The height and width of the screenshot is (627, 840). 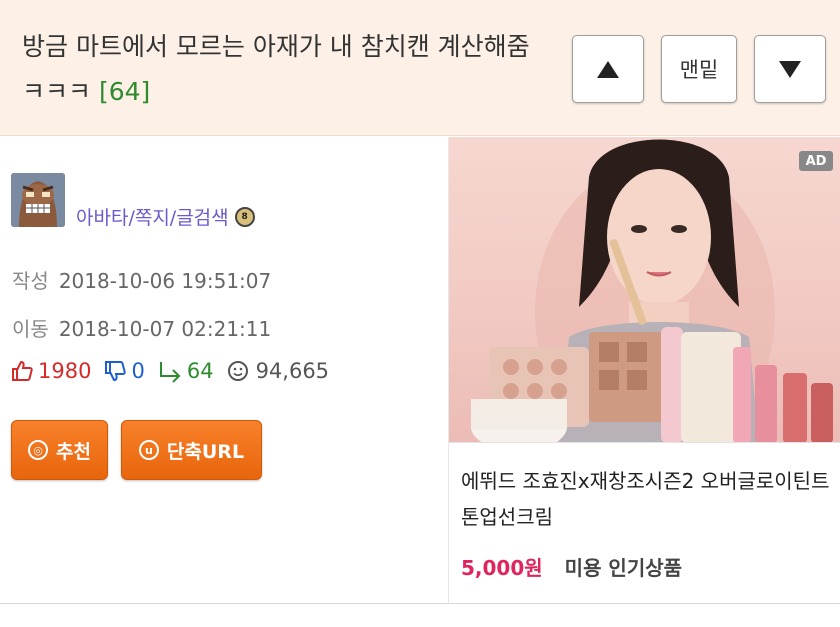 I want to click on avatar-image, so click(x=38, y=200).